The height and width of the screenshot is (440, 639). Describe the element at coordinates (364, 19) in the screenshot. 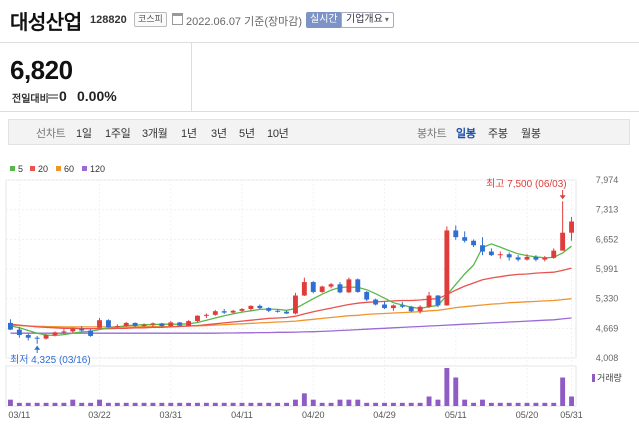

I see `company-overview-label: 기업개요` at that location.